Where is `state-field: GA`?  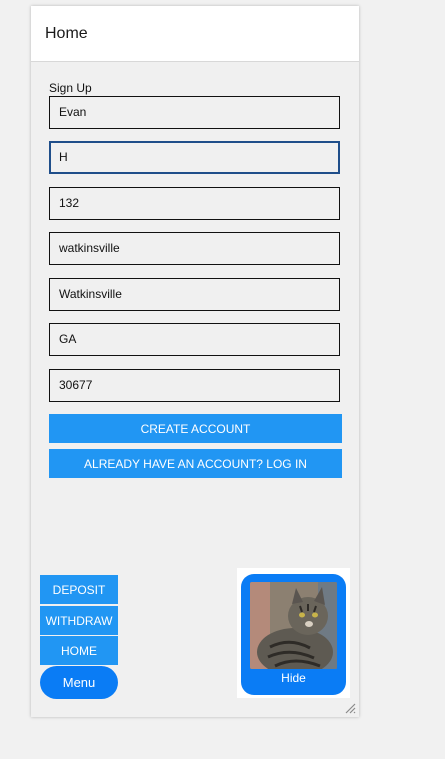
state-field: GA is located at coordinates (194, 339).